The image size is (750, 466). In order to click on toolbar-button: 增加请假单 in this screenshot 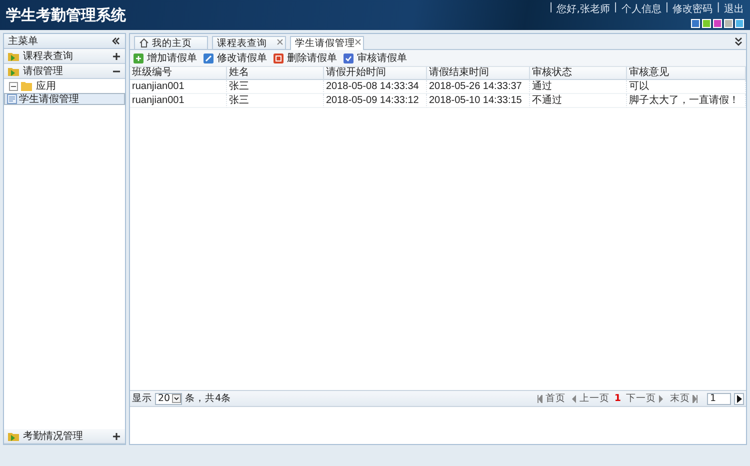, I will do `click(165, 58)`.